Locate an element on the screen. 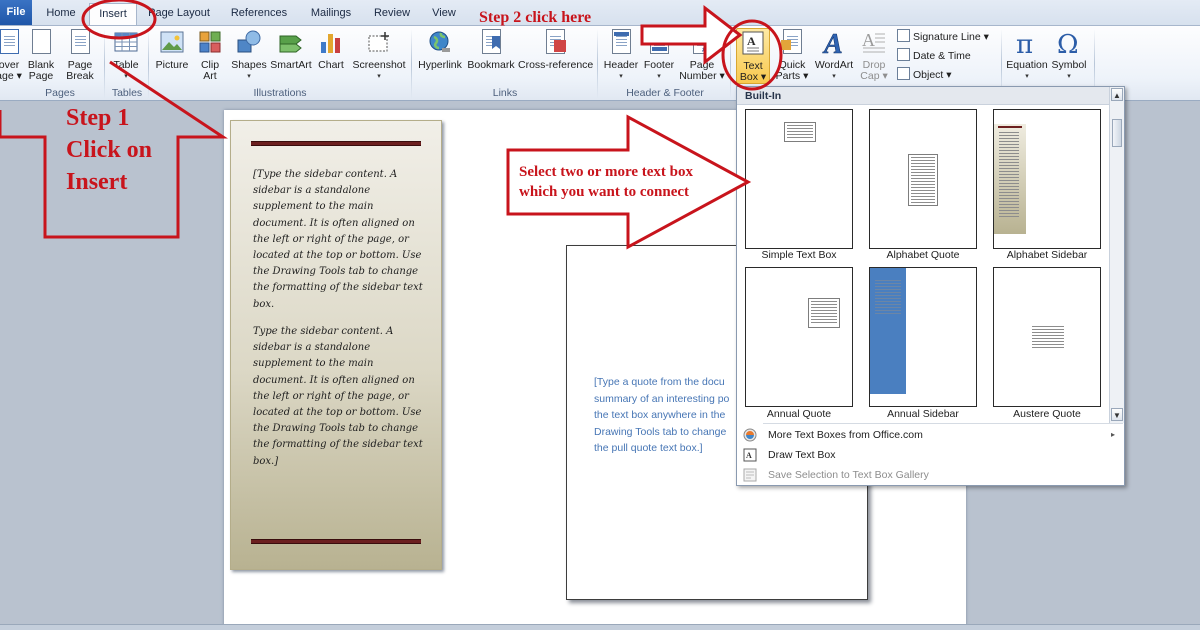  step1-annotation: Step 1 Click on Insert is located at coordinates (109, 150).